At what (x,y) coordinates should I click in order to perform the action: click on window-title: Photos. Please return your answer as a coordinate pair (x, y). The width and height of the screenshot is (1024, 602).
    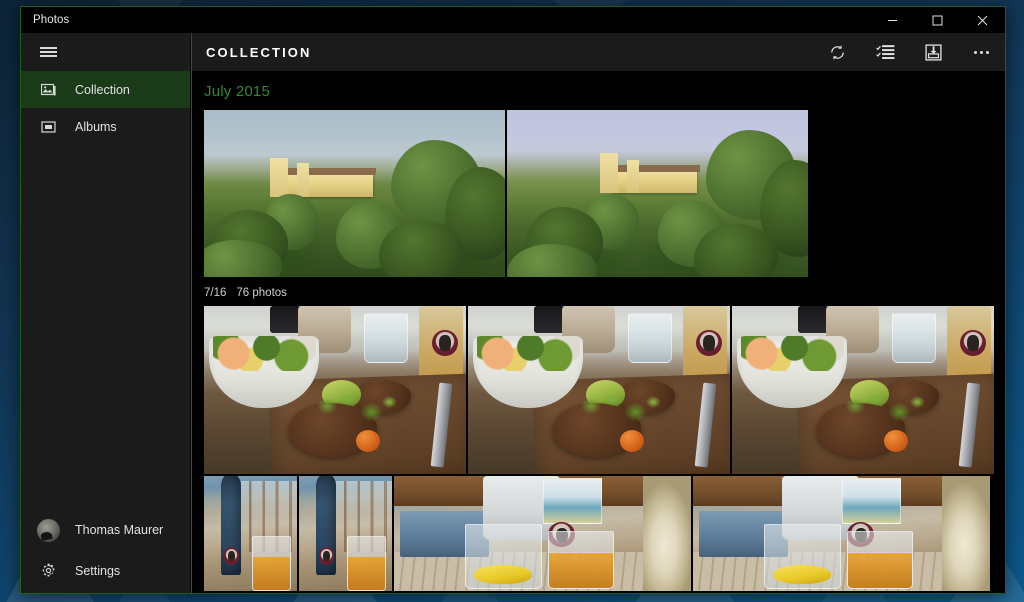
    Looking at the image, I should click on (51, 20).